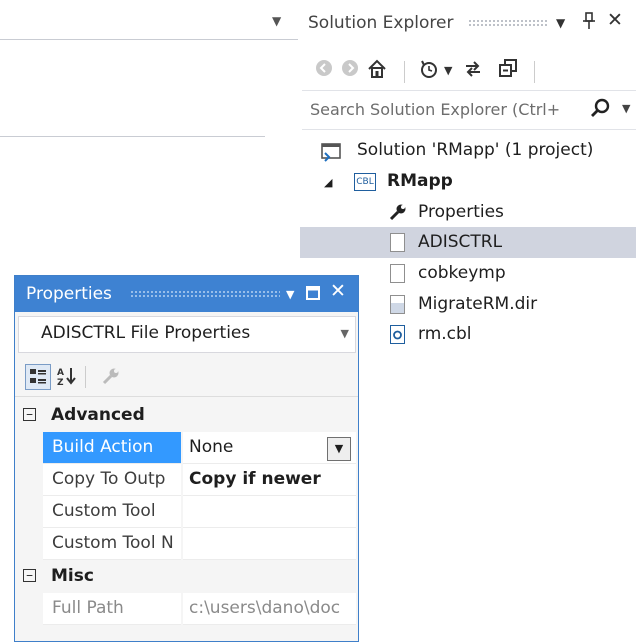 Image resolution: width=636 pixels, height=642 pixels. What do you see at coordinates (146, 333) in the screenshot?
I see `object-selector-value: ADISCTRL File Properties` at bounding box center [146, 333].